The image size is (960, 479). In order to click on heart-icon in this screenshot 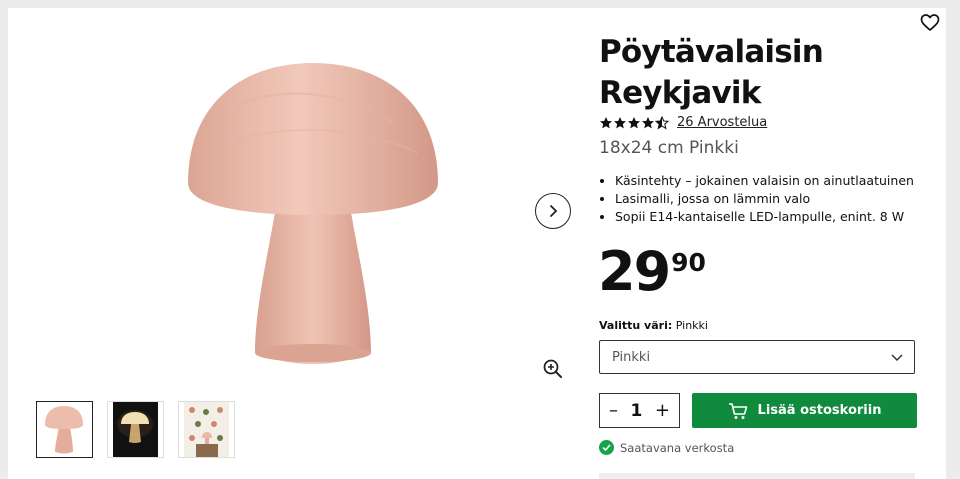, I will do `click(930, 22)`.